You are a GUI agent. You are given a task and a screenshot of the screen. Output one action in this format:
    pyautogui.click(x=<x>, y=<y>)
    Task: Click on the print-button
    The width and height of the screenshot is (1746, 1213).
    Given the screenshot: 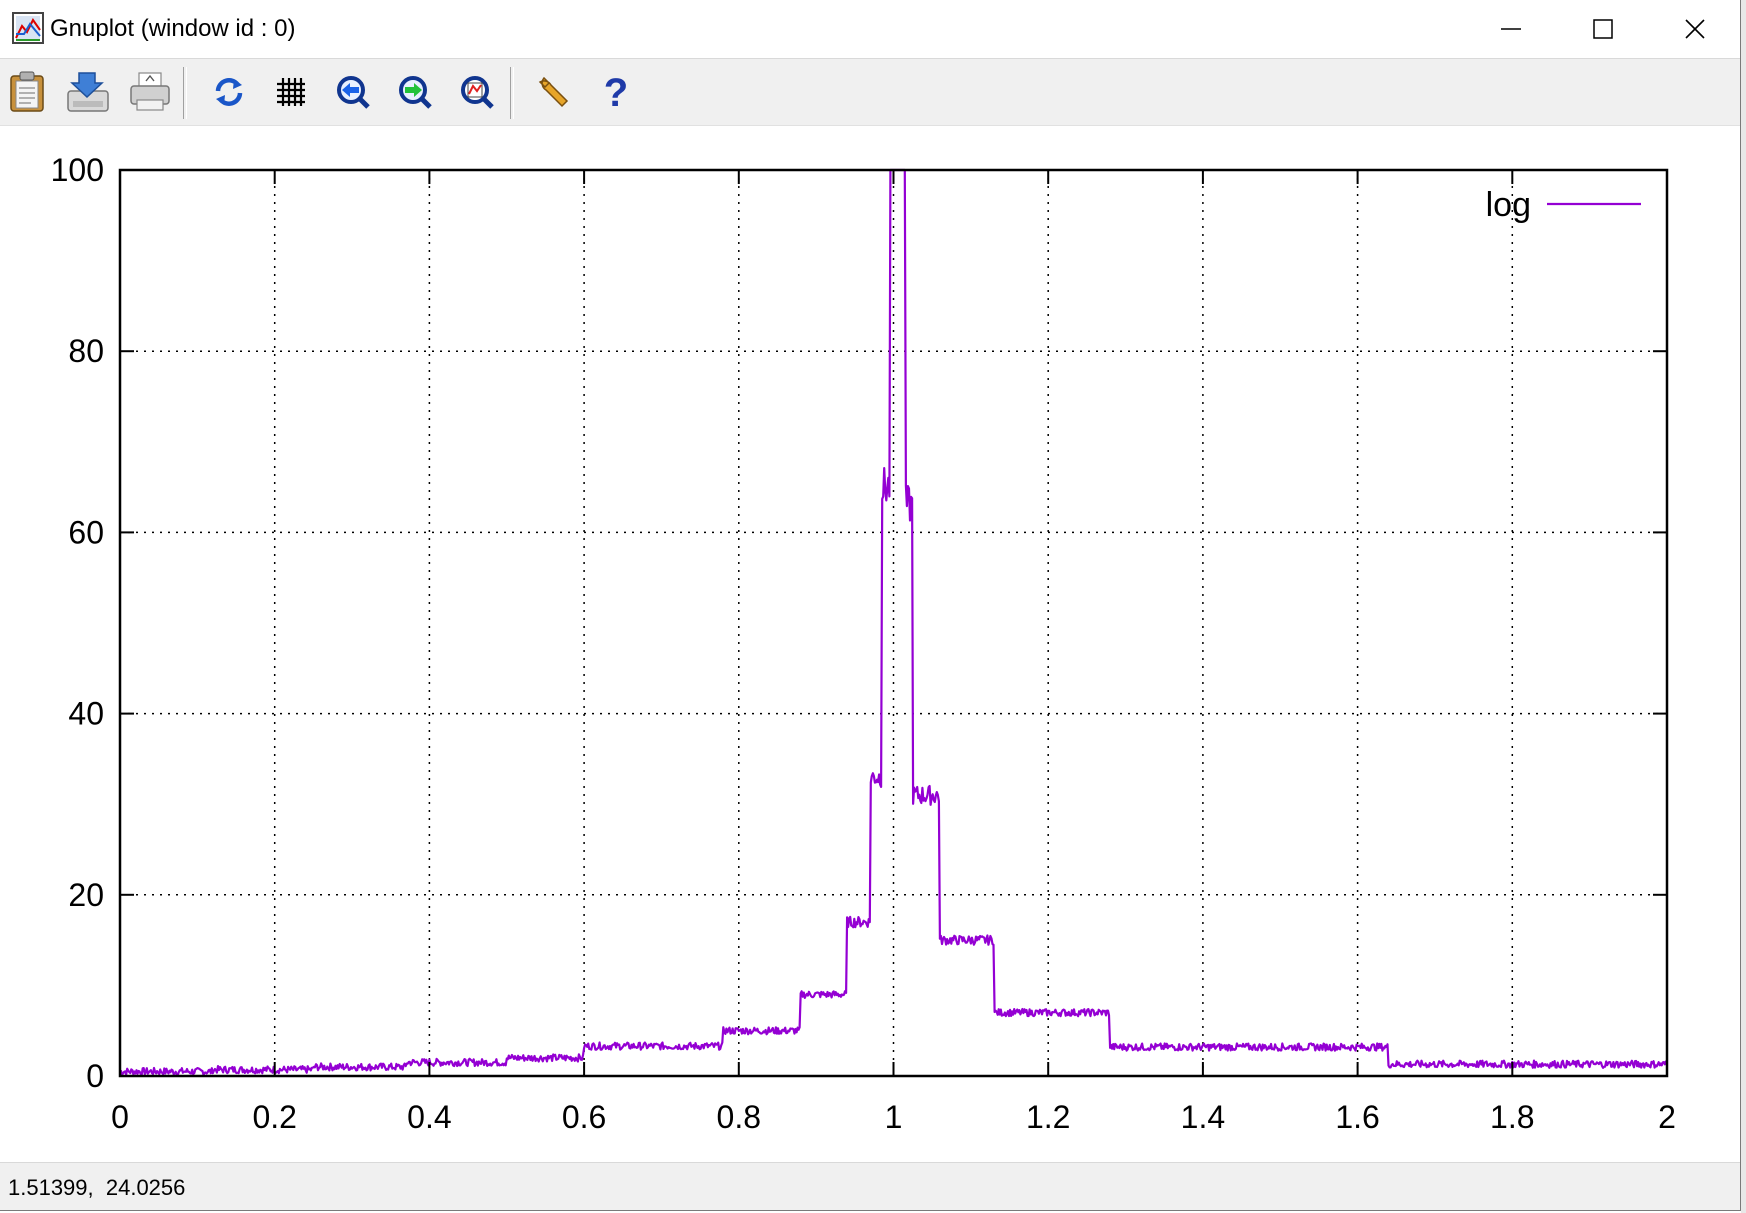 What is the action you would take?
    pyautogui.click(x=150, y=92)
    